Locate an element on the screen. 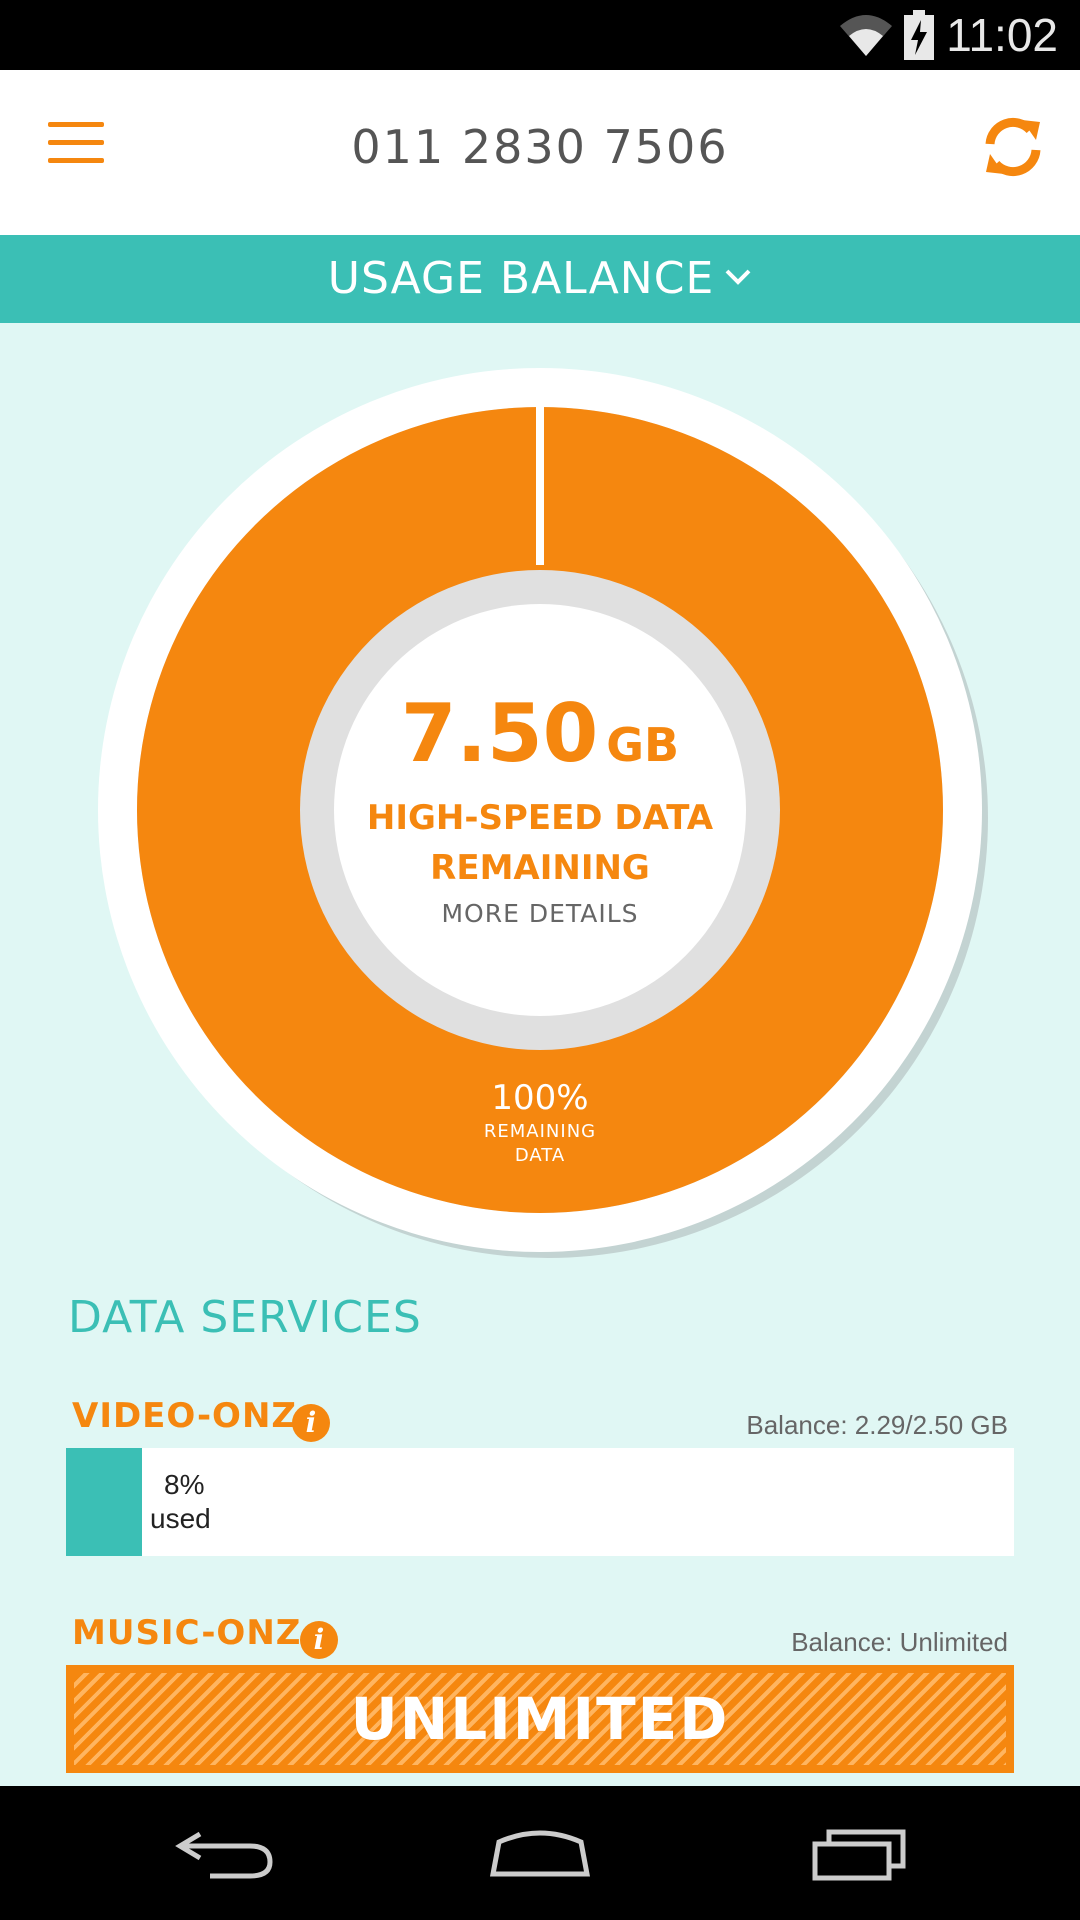 Image resolution: width=1080 pixels, height=1920 pixels. home-icon is located at coordinates (540, 1854).